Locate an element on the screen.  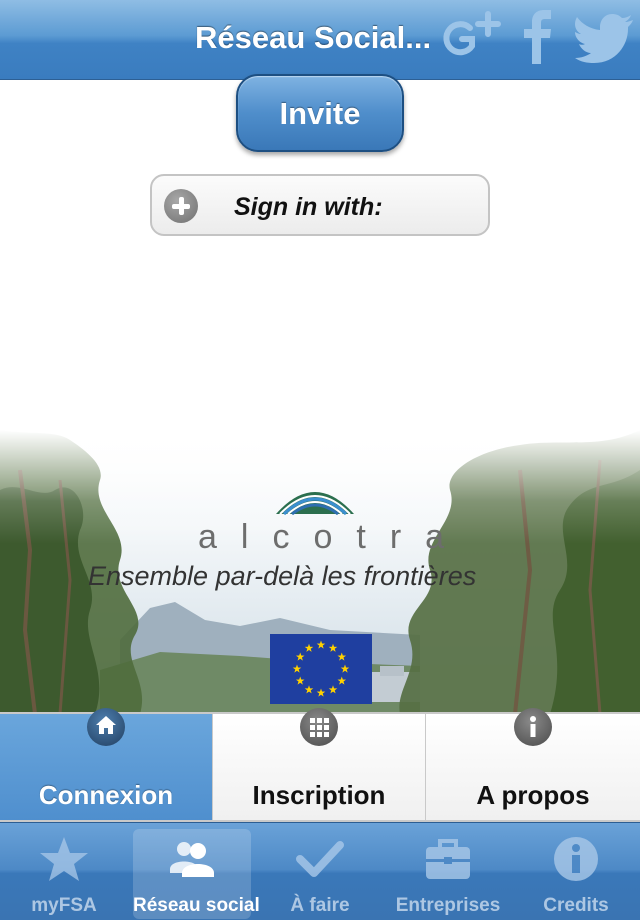
facebook-icon is located at coordinates (538, 37).